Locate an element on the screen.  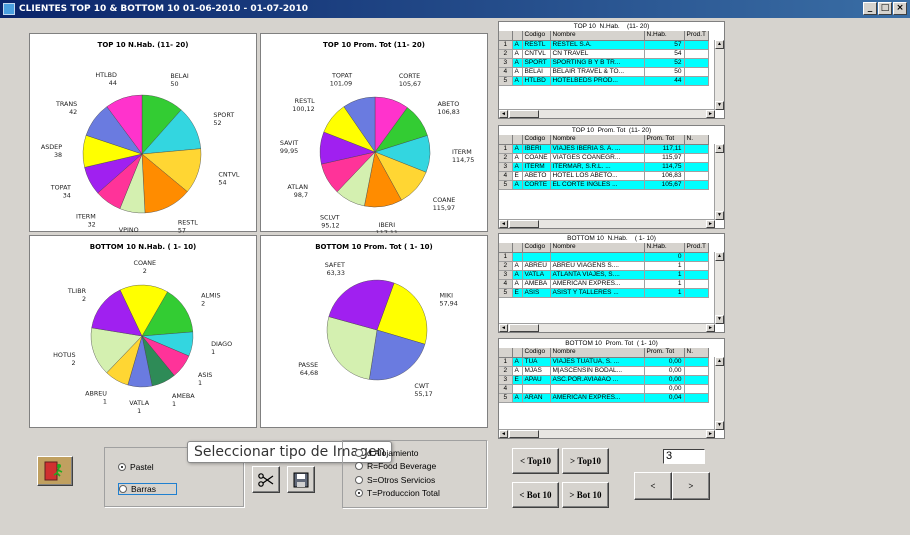
cell-nombre: CN TRAVEL is located at coordinates (597, 54).